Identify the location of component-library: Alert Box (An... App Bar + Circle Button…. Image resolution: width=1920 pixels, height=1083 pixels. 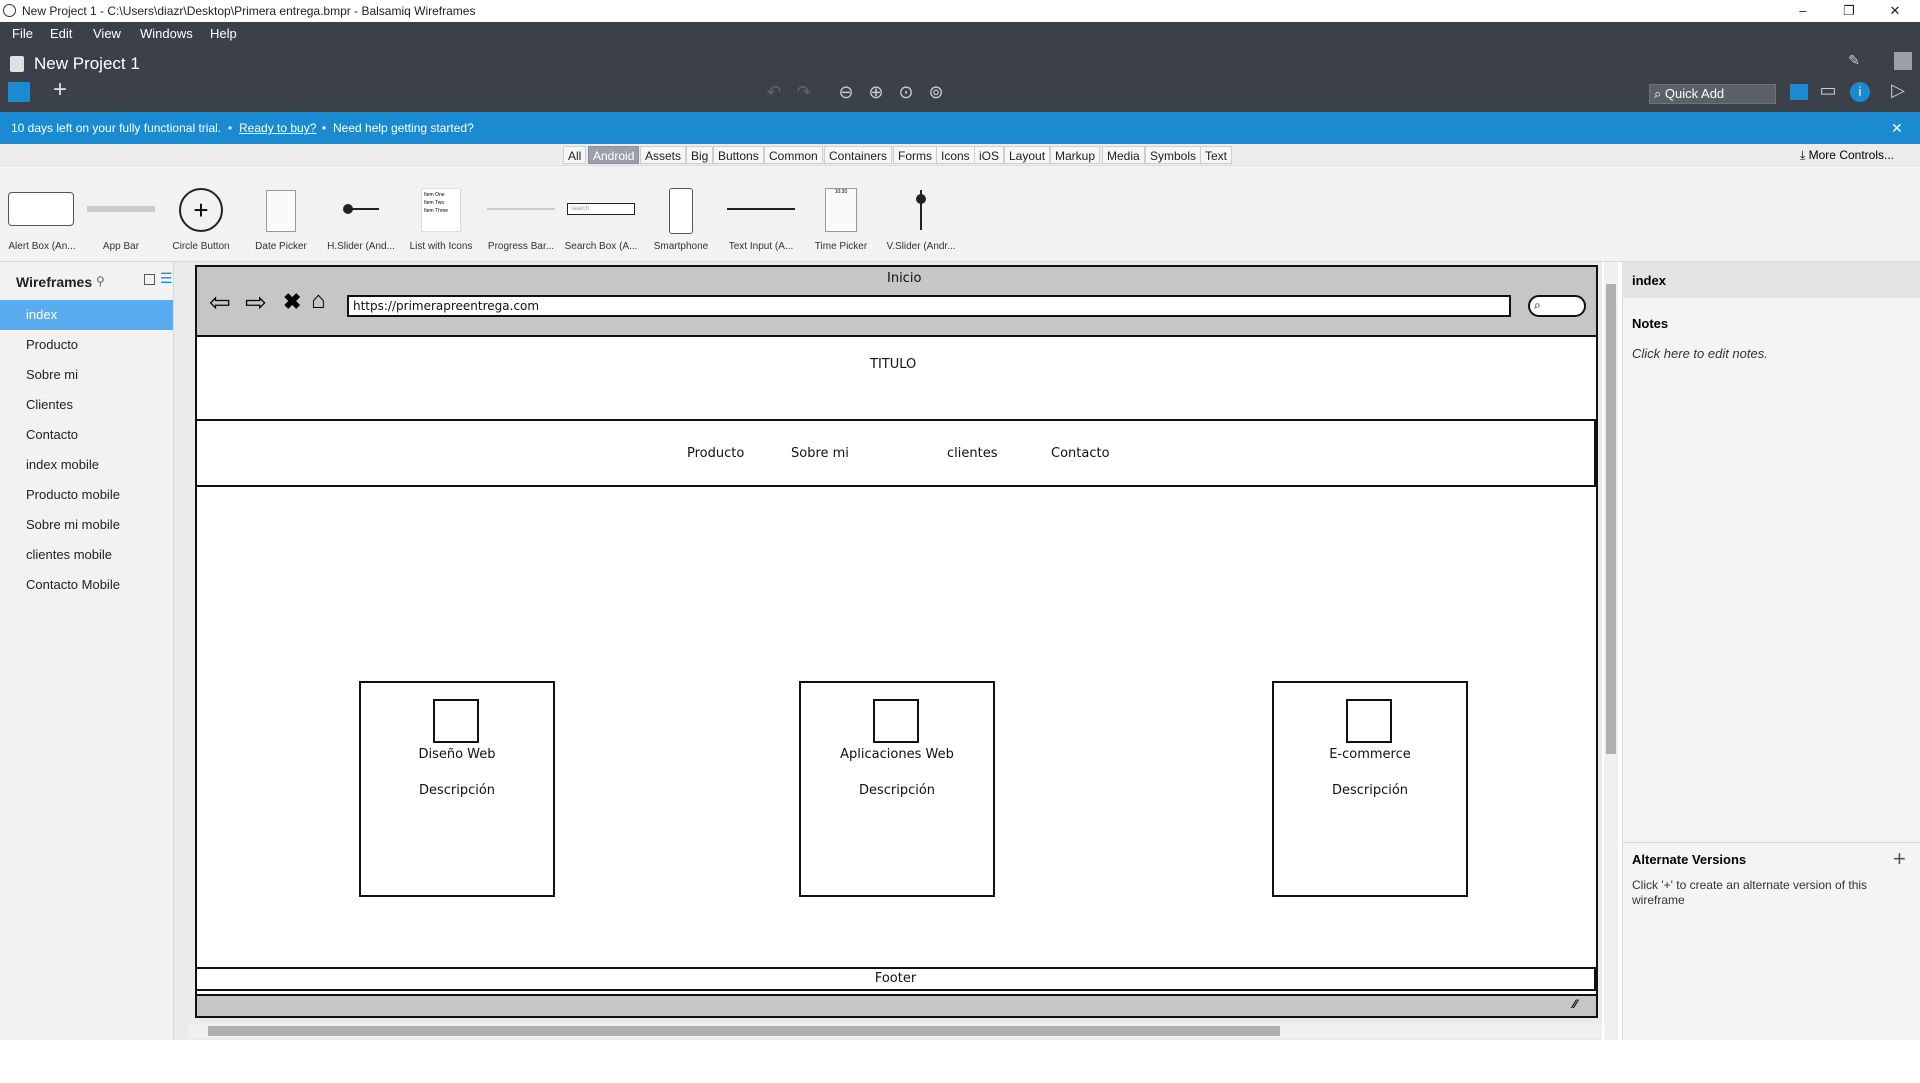
(960, 214).